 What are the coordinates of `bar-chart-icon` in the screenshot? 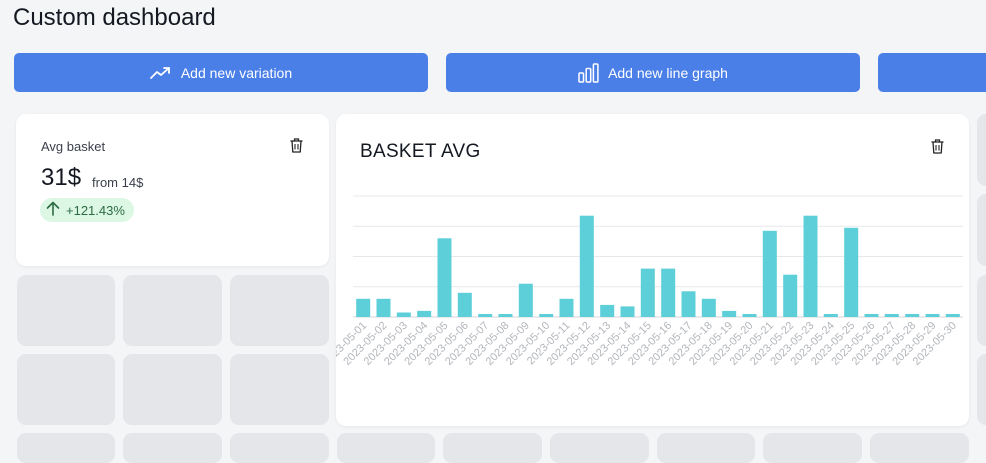 It's located at (588, 72).